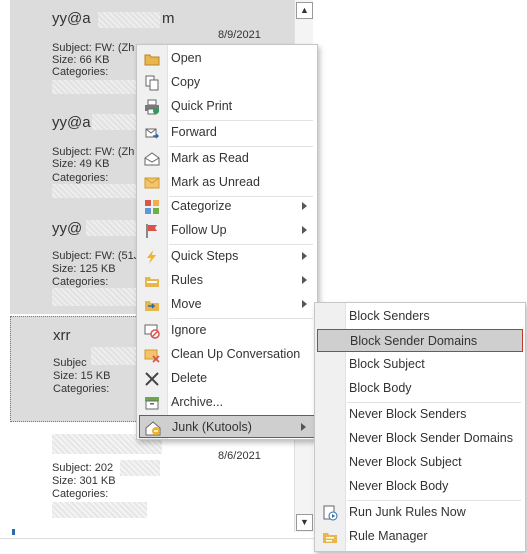 This screenshot has height=554, width=527. What do you see at coordinates (236, 354) in the screenshot?
I see `menu-item-label: Clean Up Conversation` at bounding box center [236, 354].